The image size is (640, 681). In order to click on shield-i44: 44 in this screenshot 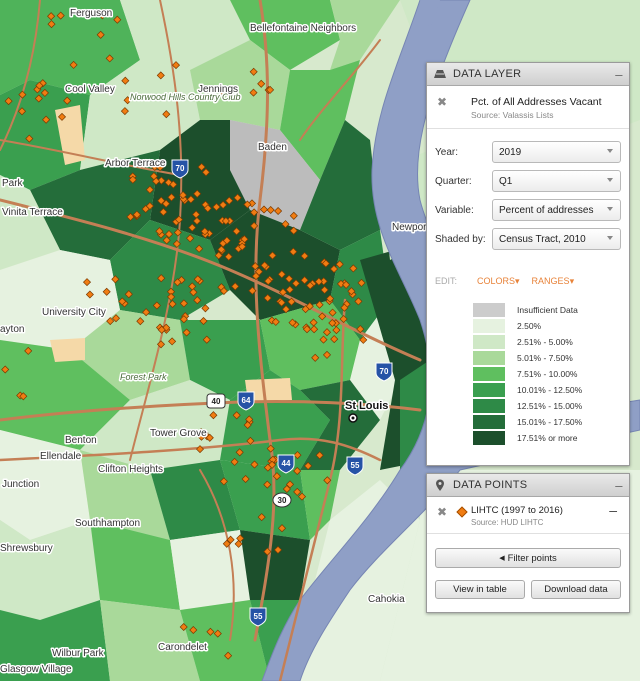, I will do `click(286, 463)`.